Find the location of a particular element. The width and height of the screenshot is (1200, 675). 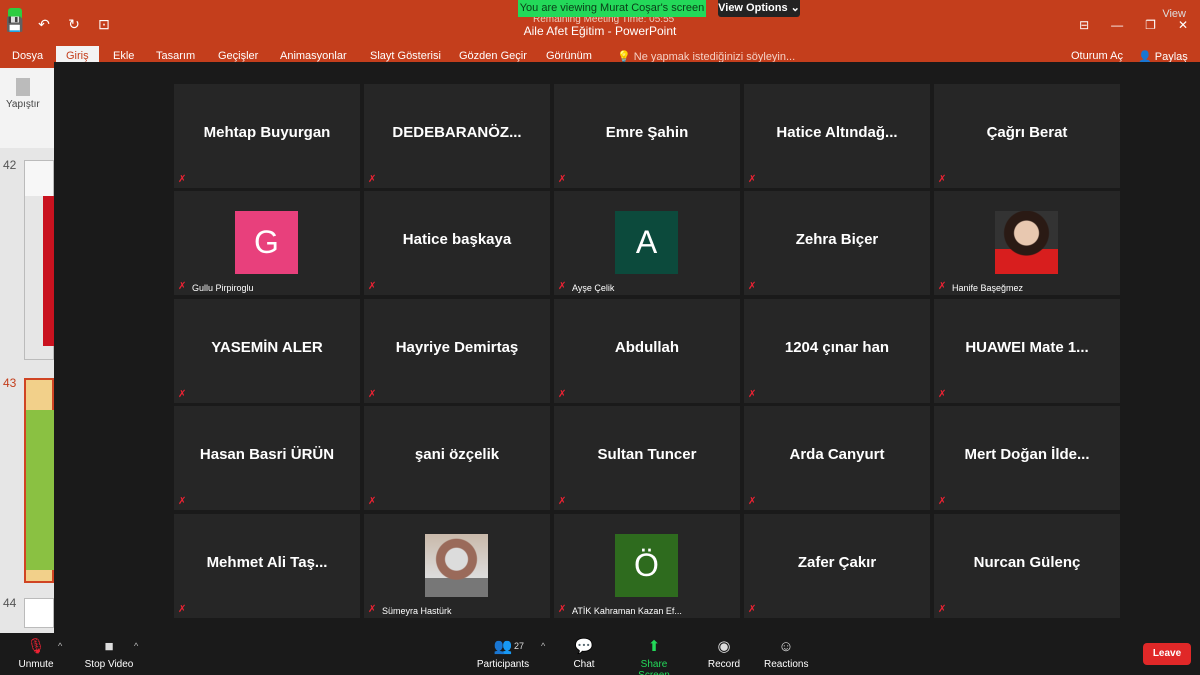

participant-tile: 1204 çınar han ✗ is located at coordinates (837, 351).